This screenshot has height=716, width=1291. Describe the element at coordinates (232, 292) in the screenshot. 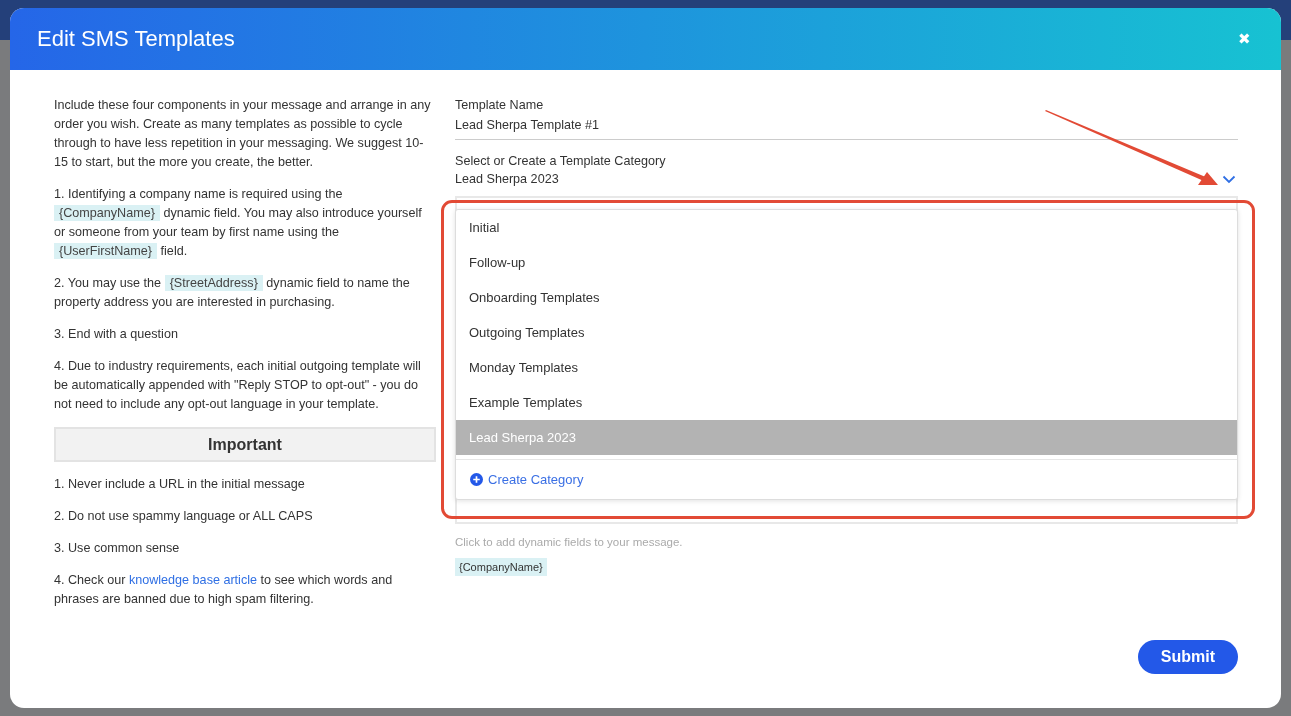

I see `instruction-paragraph: 2. You may use the {StreetAddress} dynamic field to name the property address you are interested in purchasing.` at that location.